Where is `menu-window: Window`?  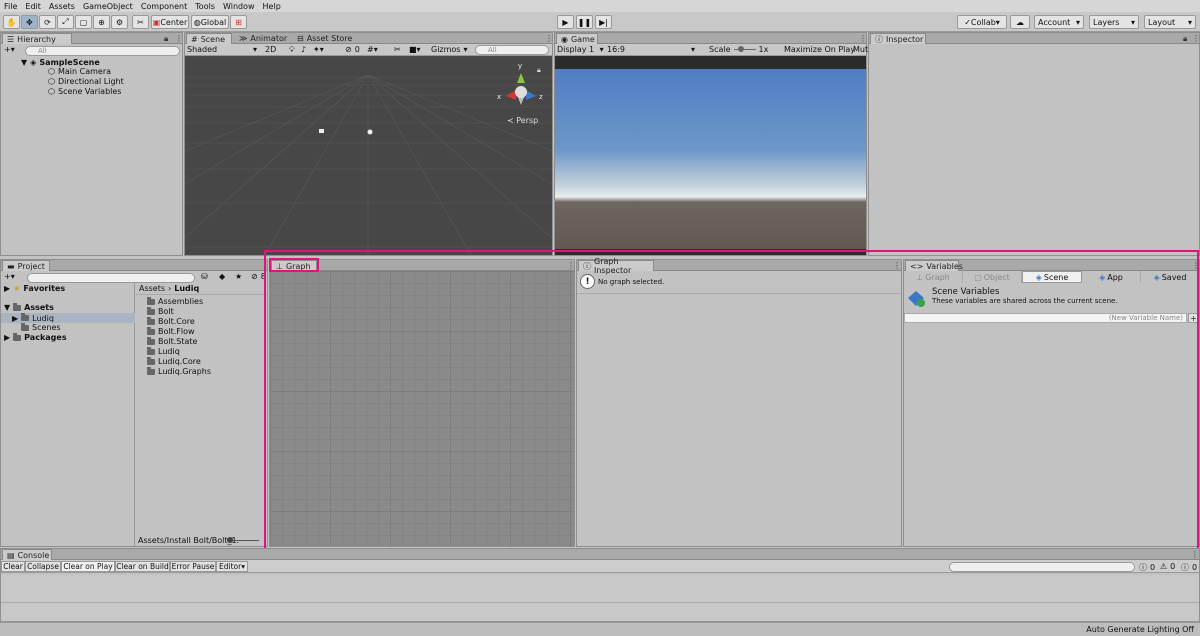
menu-window: Window is located at coordinates (239, 6).